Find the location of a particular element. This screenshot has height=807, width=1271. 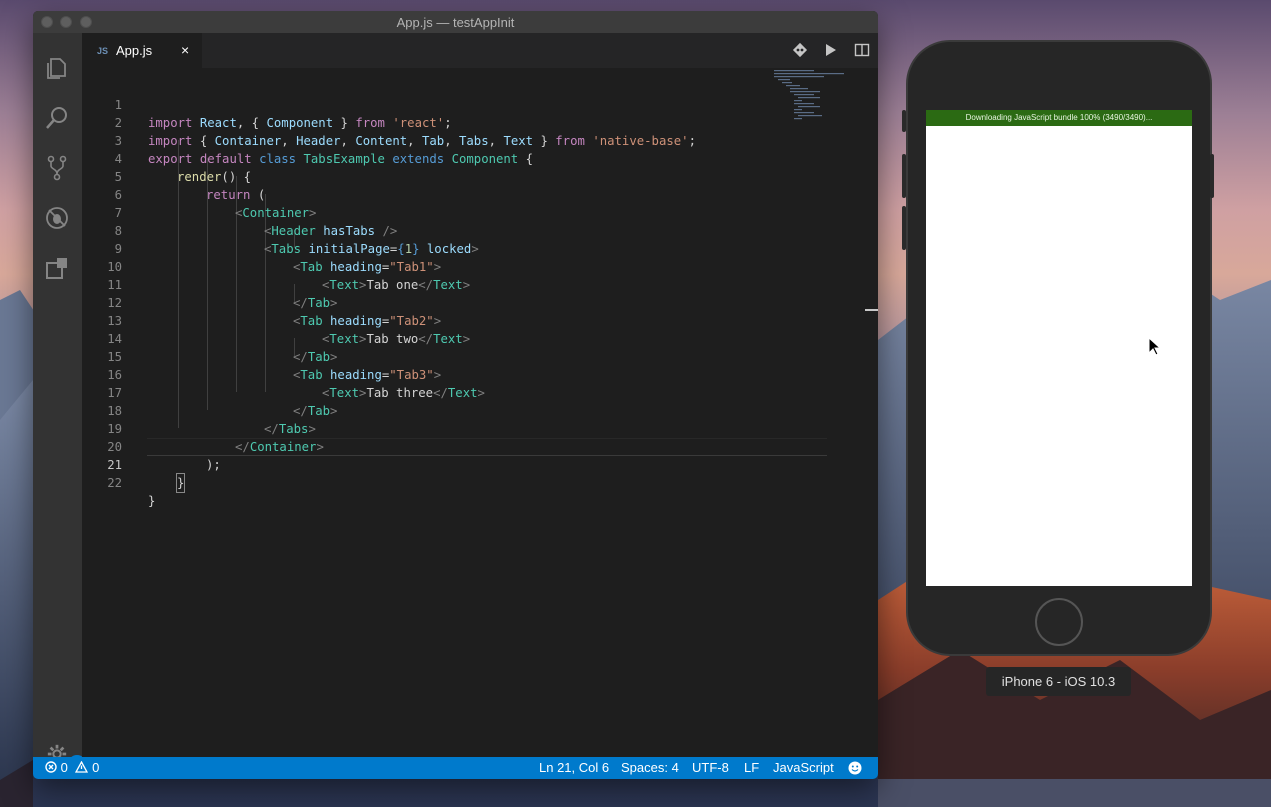

files-icon is located at coordinates (57, 68).